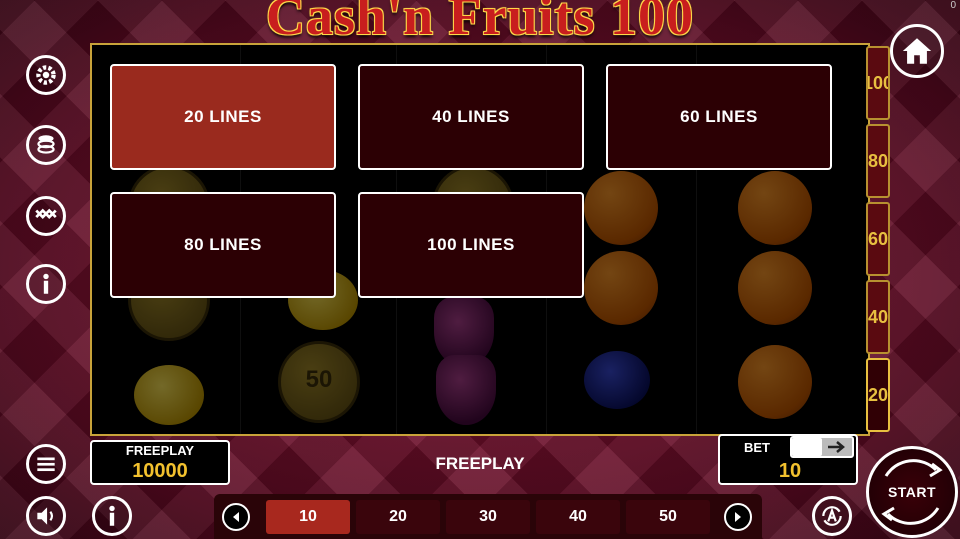  I want to click on autoplay-button, so click(832, 516).